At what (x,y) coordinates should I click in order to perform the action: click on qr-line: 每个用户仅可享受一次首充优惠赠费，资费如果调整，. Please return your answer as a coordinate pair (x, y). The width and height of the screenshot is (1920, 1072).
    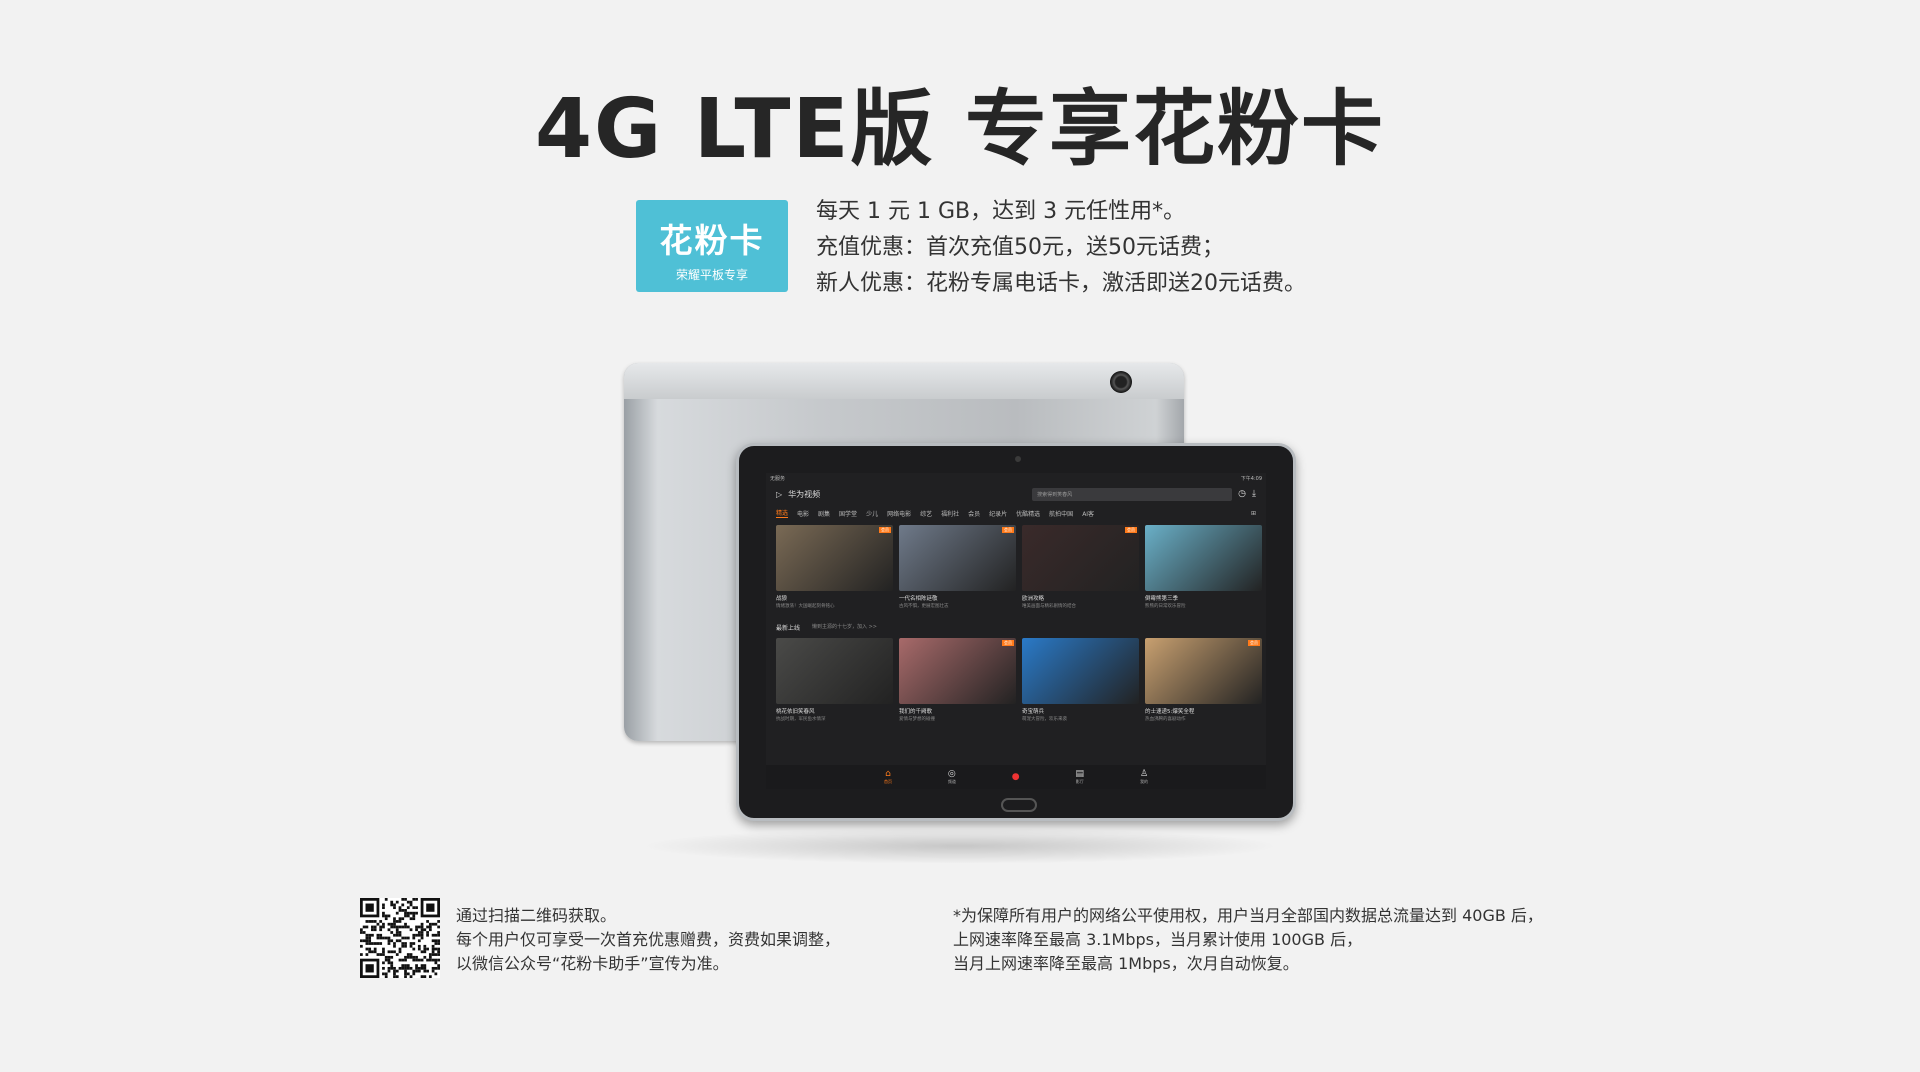
    Looking at the image, I should click on (648, 939).